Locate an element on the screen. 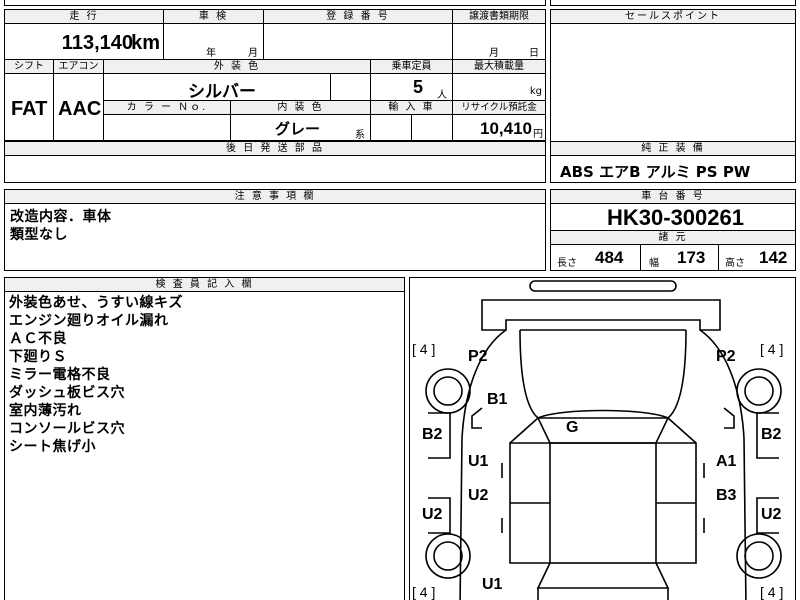 This screenshot has height=600, width=800. mark-b1: B1 is located at coordinates (497, 399).